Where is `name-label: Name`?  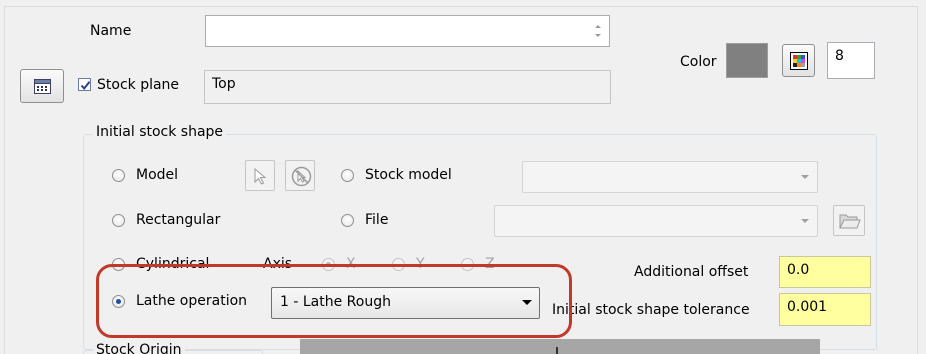
name-label: Name is located at coordinates (111, 31).